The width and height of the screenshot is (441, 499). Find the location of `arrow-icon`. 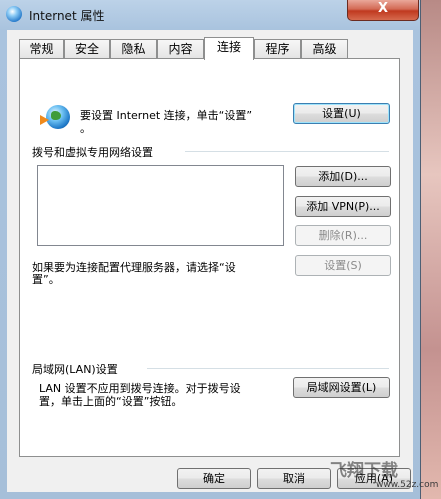

arrow-icon is located at coordinates (44, 120).